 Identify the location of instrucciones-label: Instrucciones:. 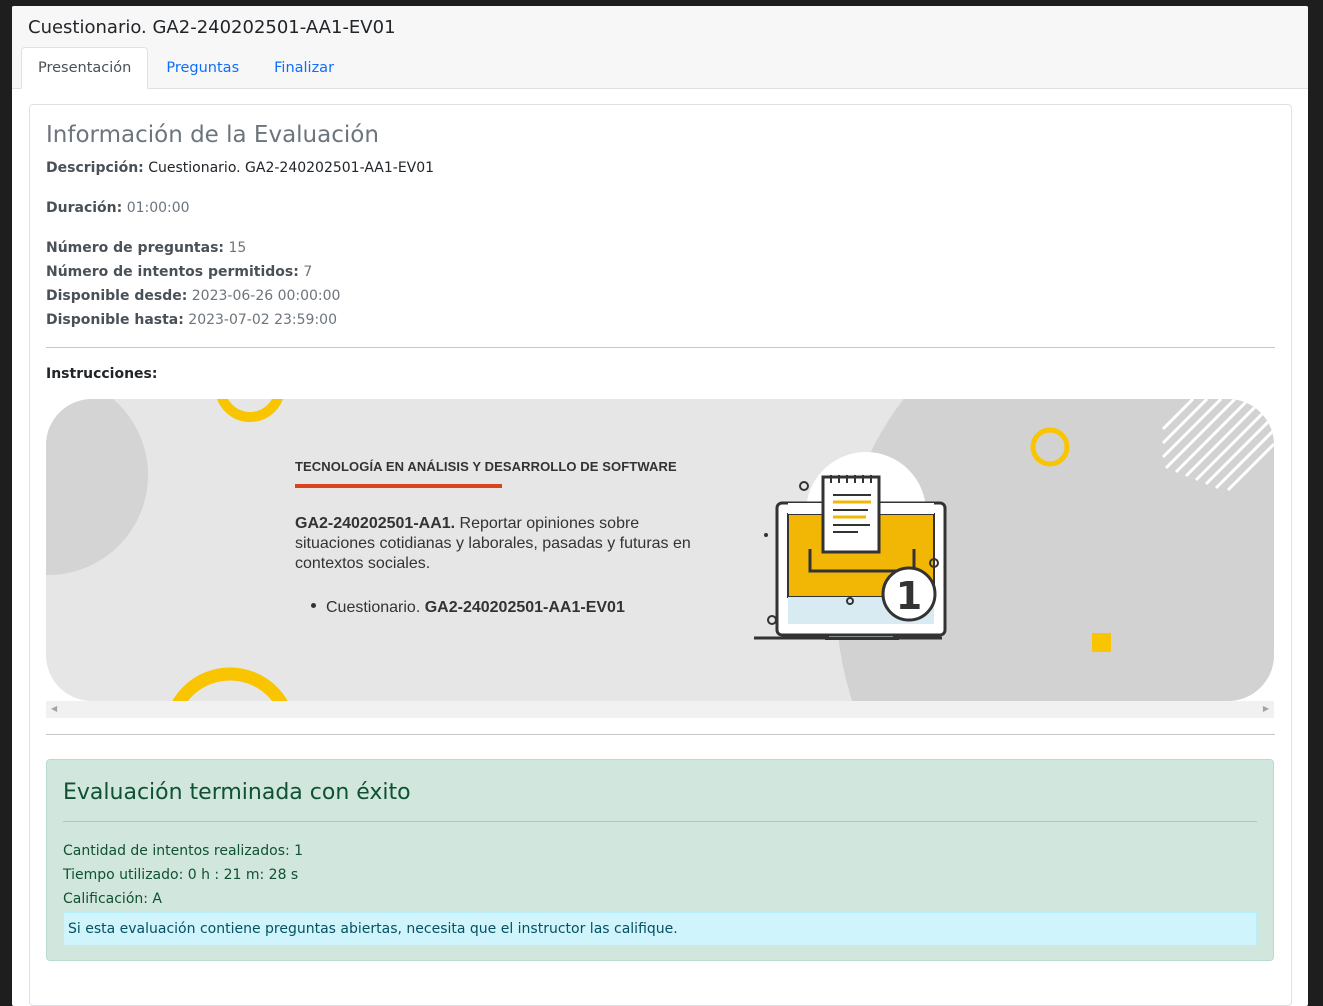
(102, 374).